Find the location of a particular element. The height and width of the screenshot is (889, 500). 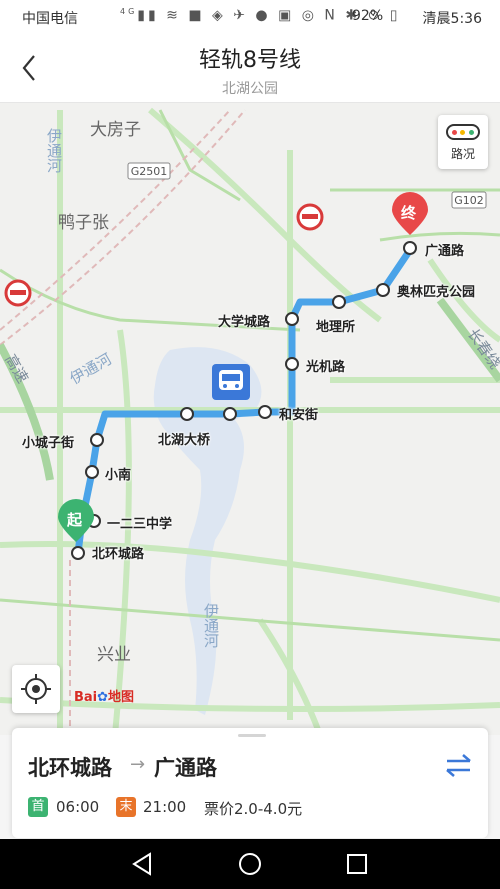

road-shield: G102 is located at coordinates (469, 200).